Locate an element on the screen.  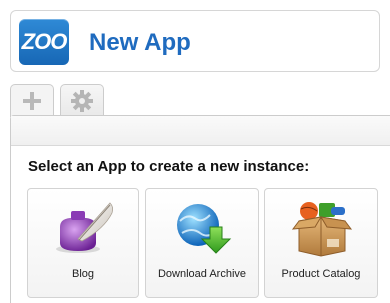
instruction-text: Select an App to create a new instance: is located at coordinates (169, 166).